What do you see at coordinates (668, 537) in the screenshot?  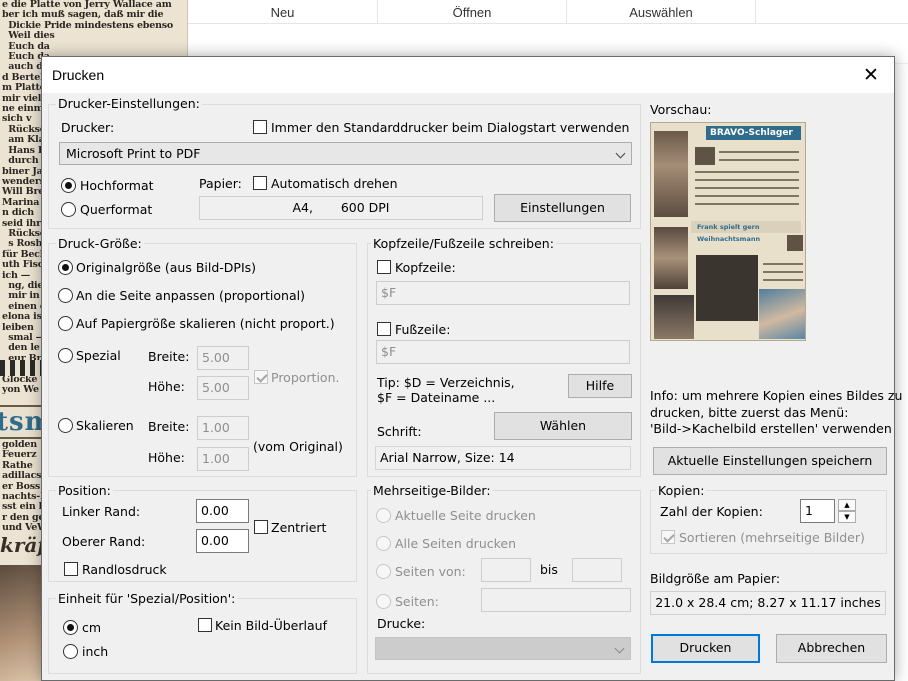 I see `sort-checkbox` at bounding box center [668, 537].